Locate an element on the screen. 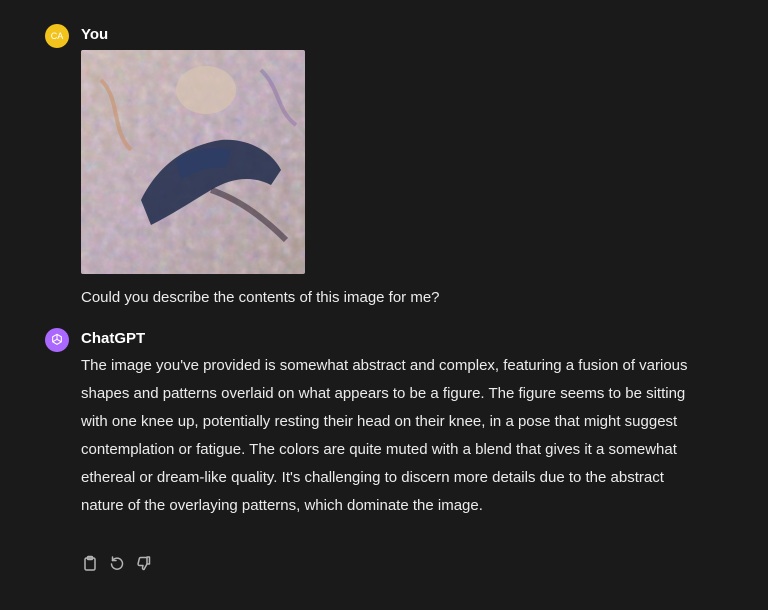  user-initials: CA is located at coordinates (57, 36).